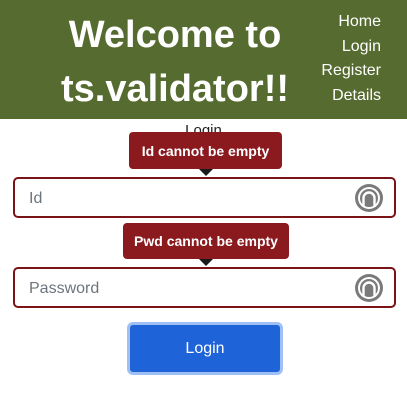 Image resolution: width=407 pixels, height=413 pixels. What do you see at coordinates (189, 198) in the screenshot?
I see `id-input` at bounding box center [189, 198].